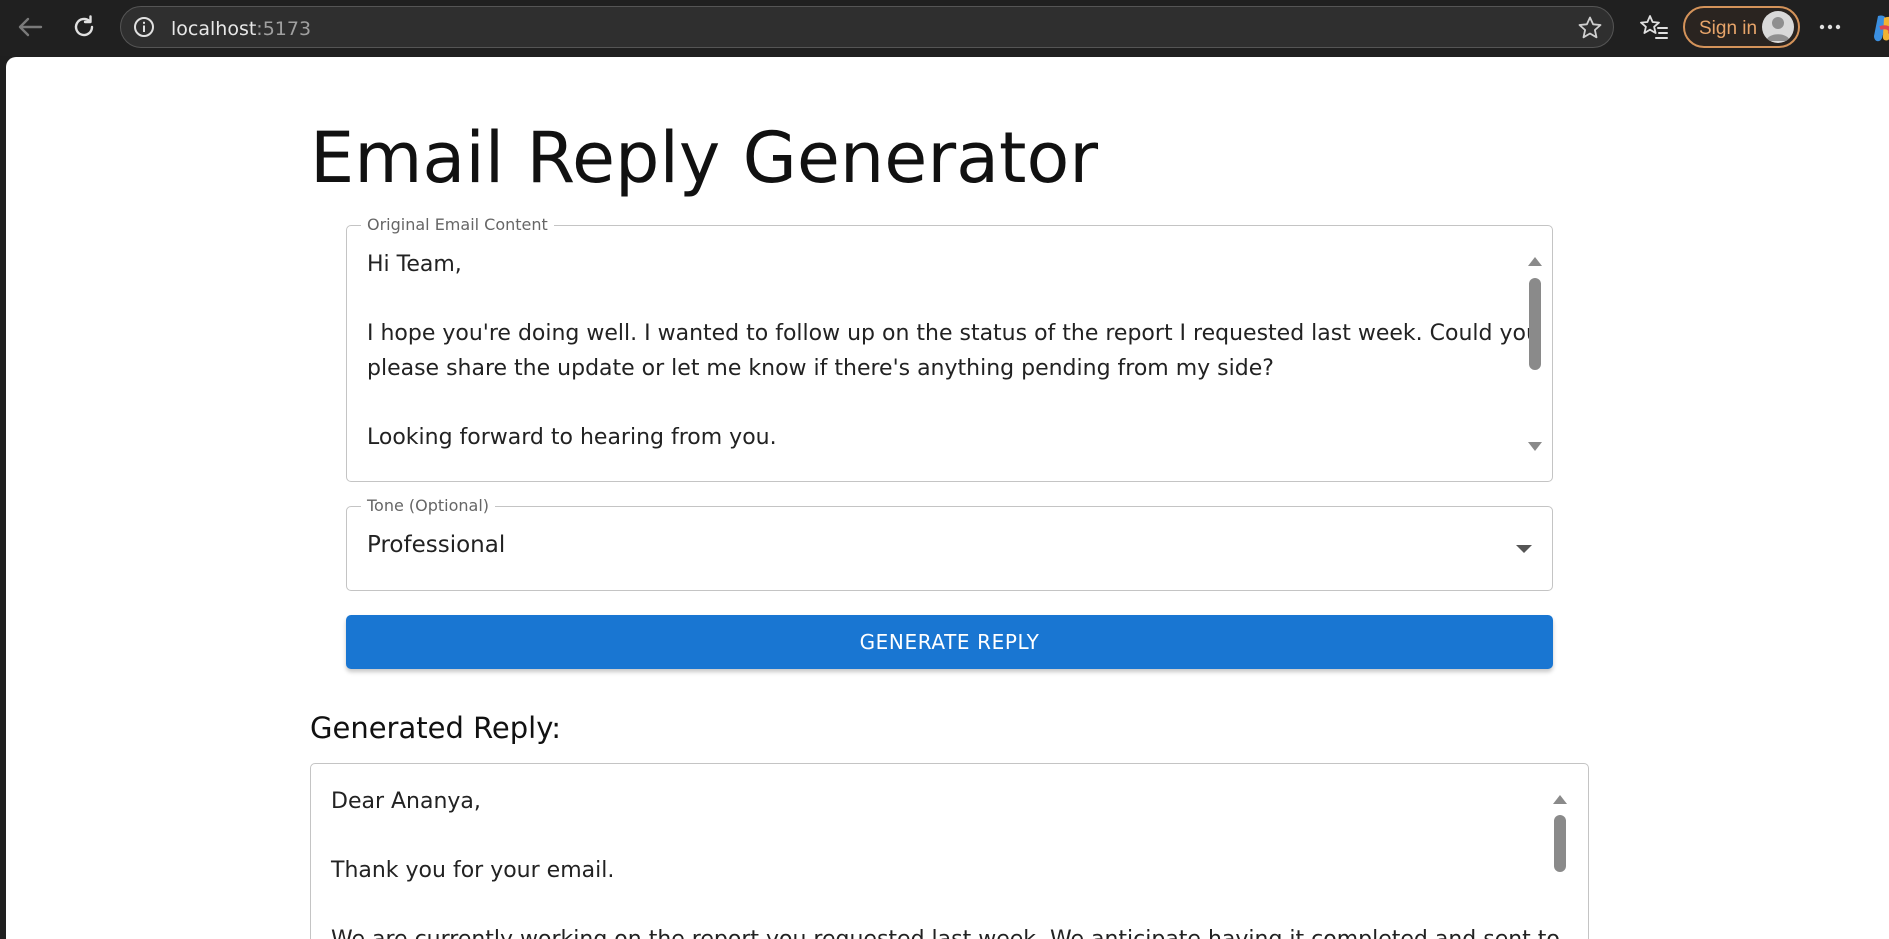 The height and width of the screenshot is (939, 1889). I want to click on more-icon, so click(1830, 27).